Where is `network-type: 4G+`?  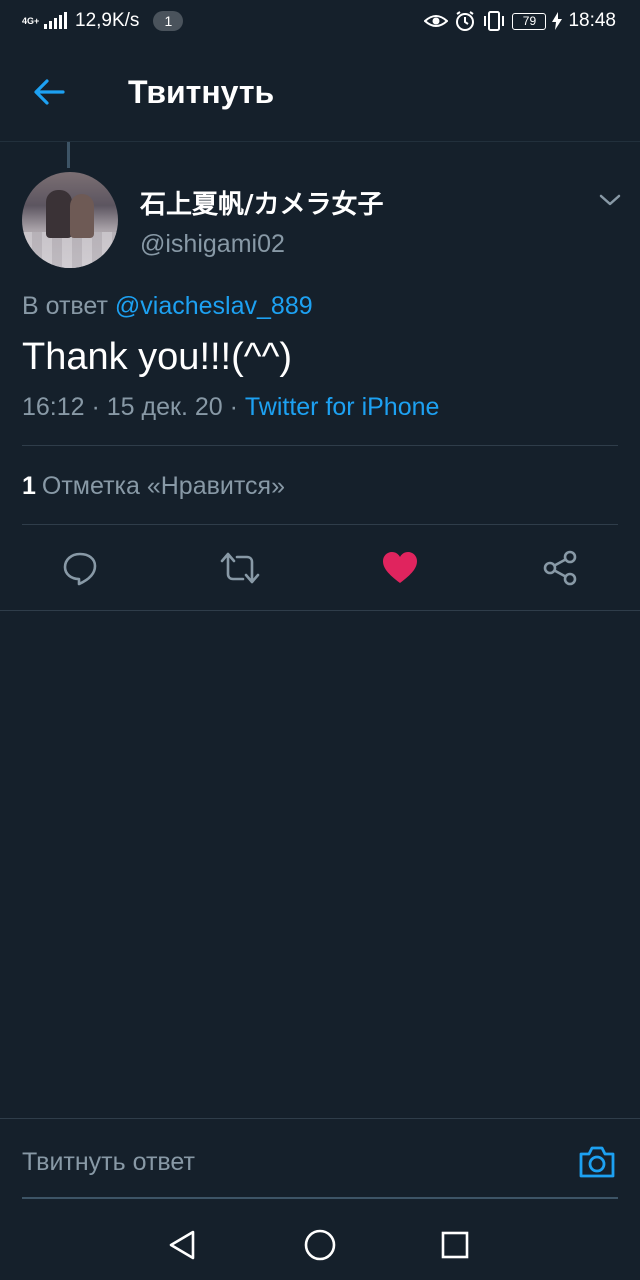 network-type: 4G+ is located at coordinates (31, 20).